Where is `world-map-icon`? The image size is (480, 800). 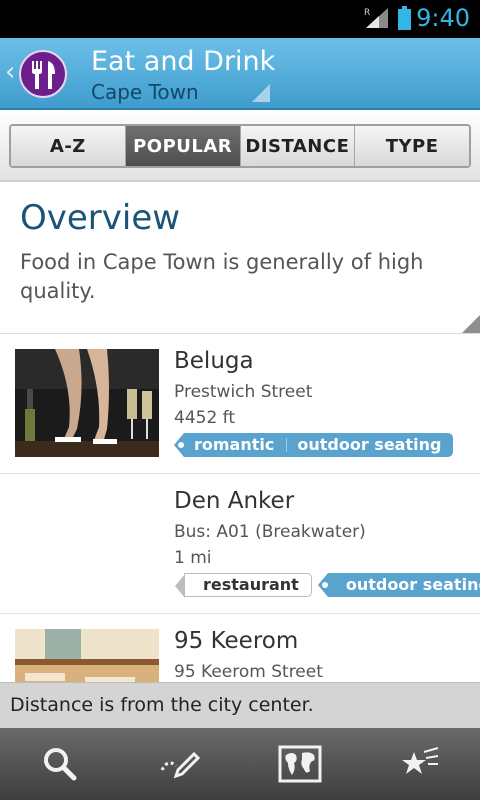 world-map-icon is located at coordinates (300, 764).